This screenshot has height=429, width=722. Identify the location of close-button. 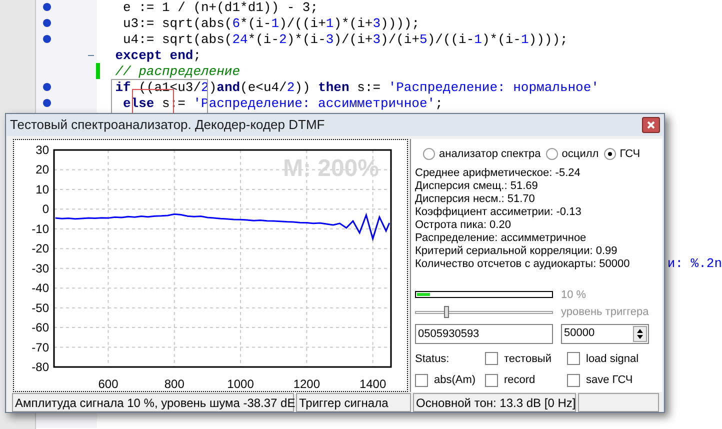
(651, 125).